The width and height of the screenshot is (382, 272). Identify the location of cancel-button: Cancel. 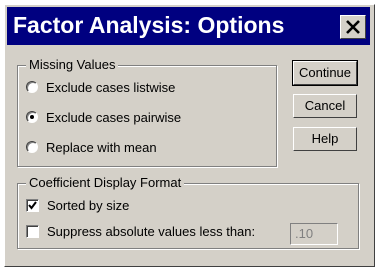
(325, 106).